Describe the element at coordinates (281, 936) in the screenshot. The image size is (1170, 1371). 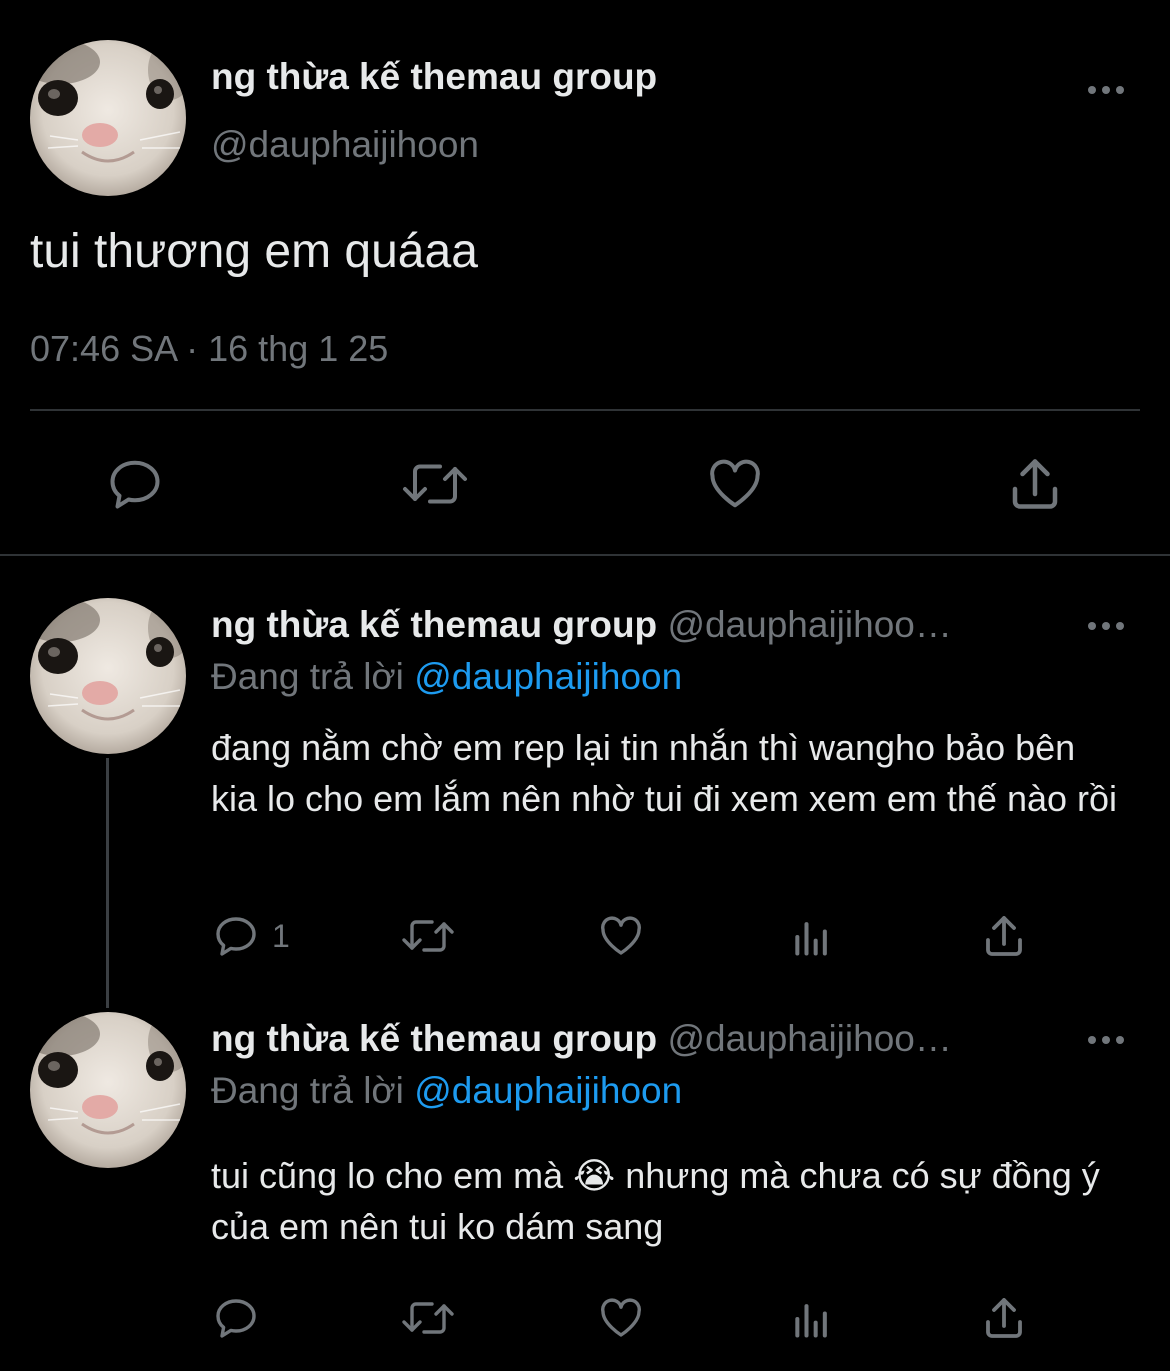
I see `reply-count: 1` at that location.